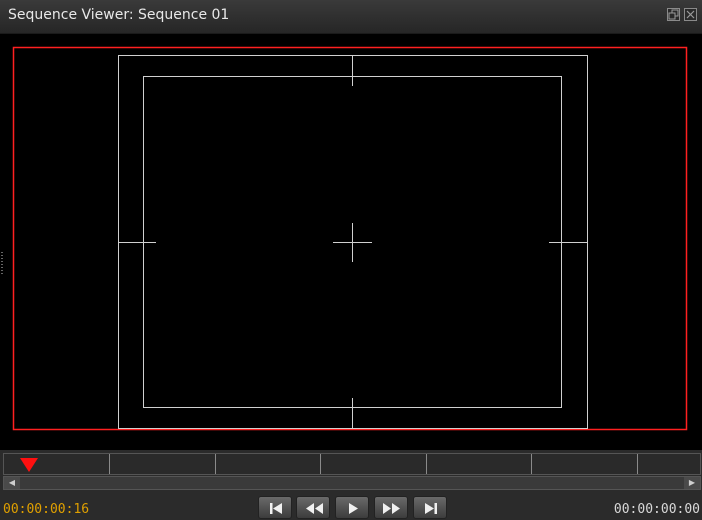 This screenshot has height=520, width=702. I want to click on go-to-end-icon, so click(431, 508).